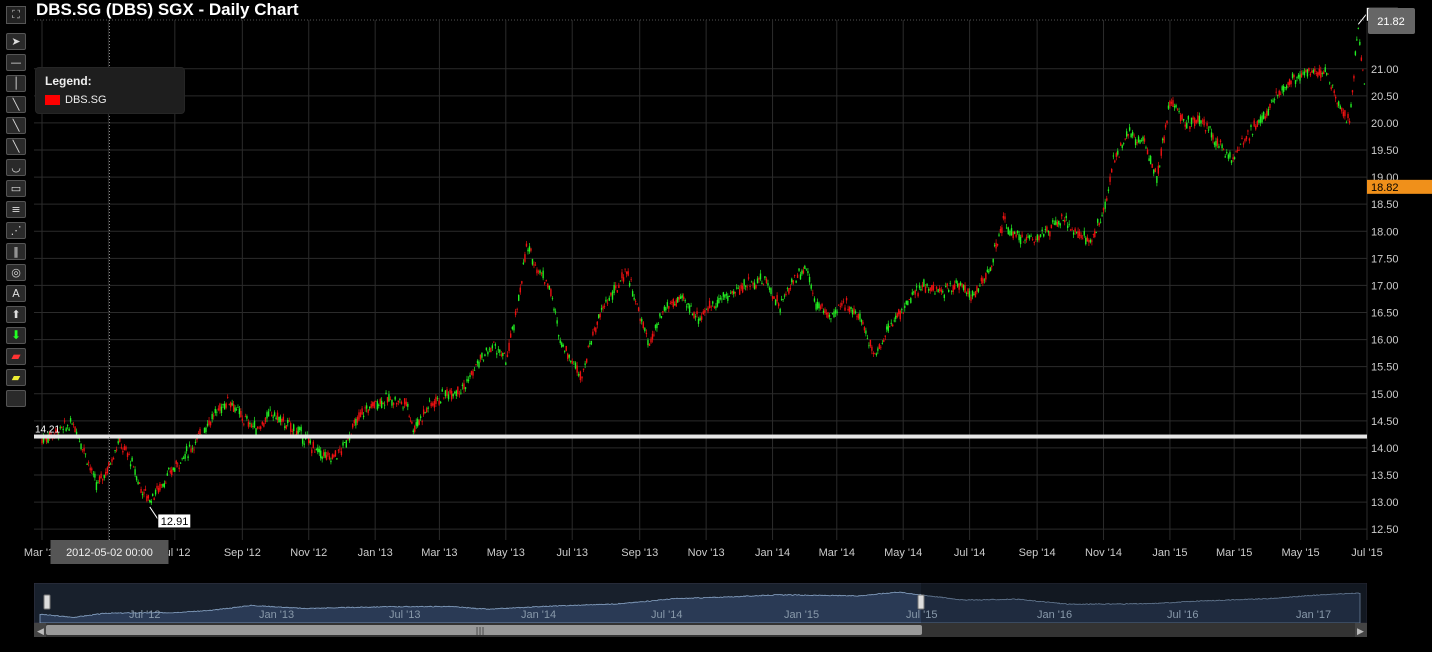 This screenshot has height=652, width=1432. What do you see at coordinates (921, 602) in the screenshot?
I see `navigator-right-handle` at bounding box center [921, 602].